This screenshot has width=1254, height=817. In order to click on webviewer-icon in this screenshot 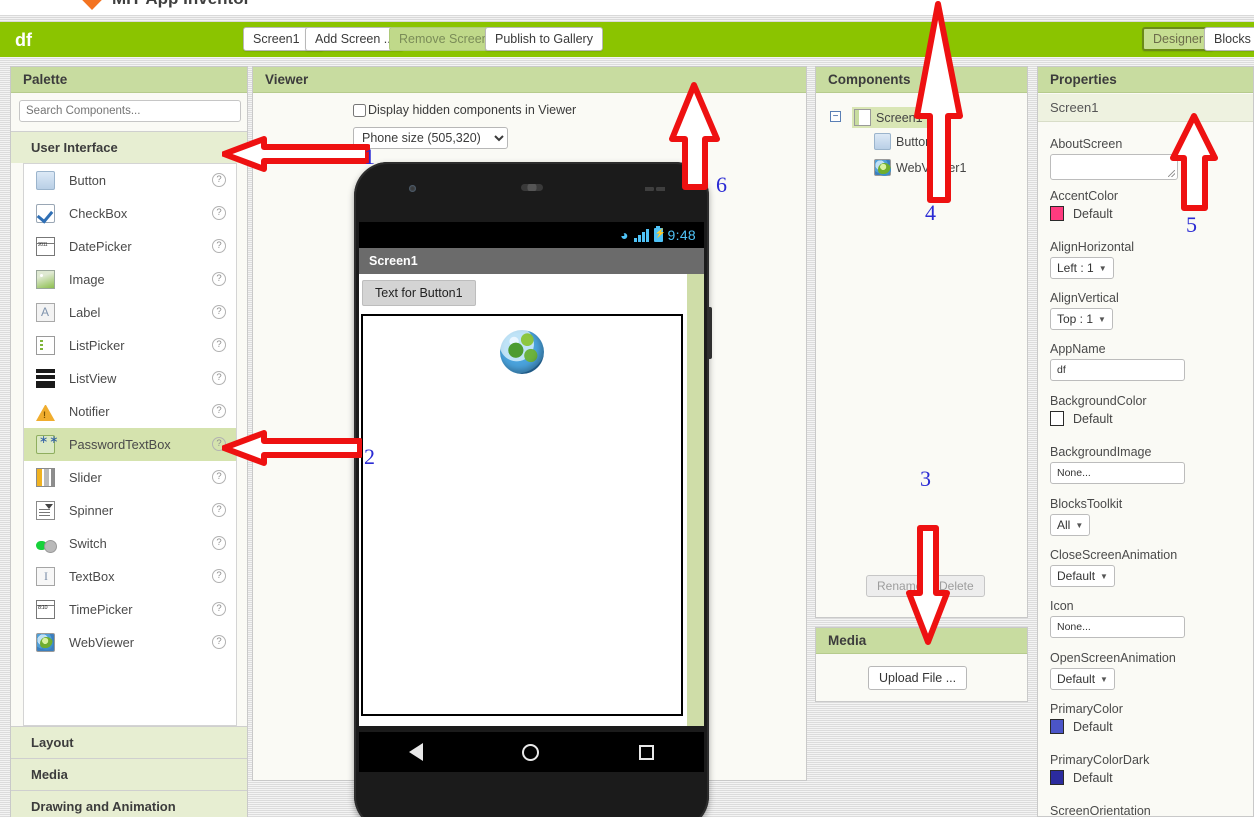, I will do `click(45, 642)`.